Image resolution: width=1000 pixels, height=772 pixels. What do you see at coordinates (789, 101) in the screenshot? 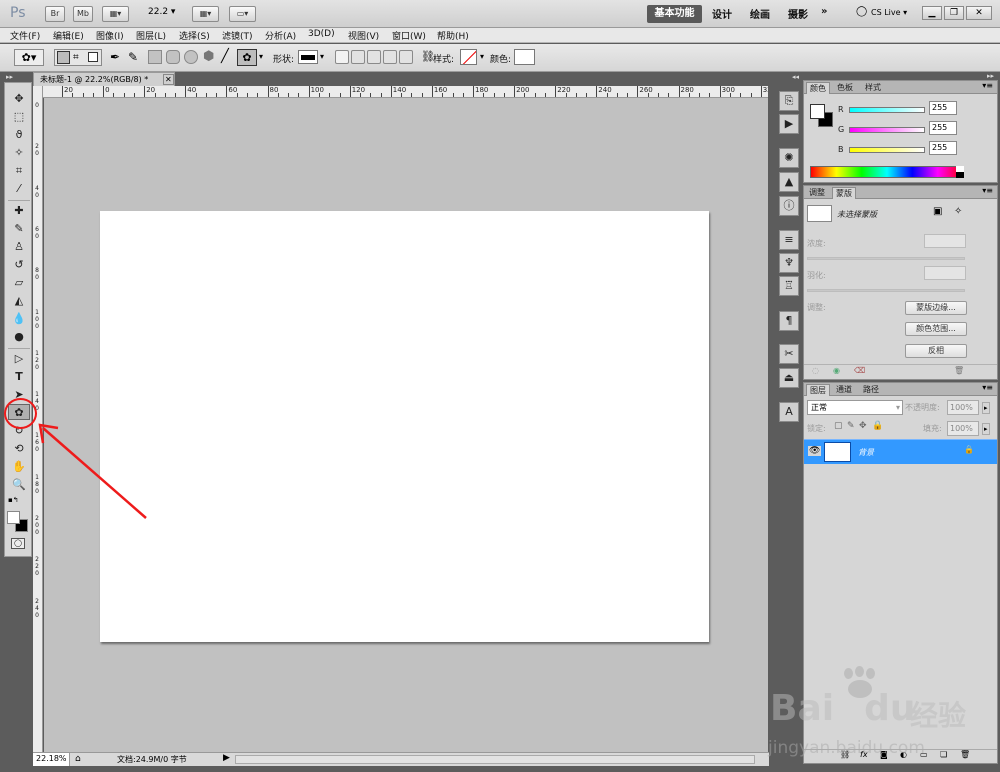
I see `history-panel-icon: ⎘` at bounding box center [789, 101].